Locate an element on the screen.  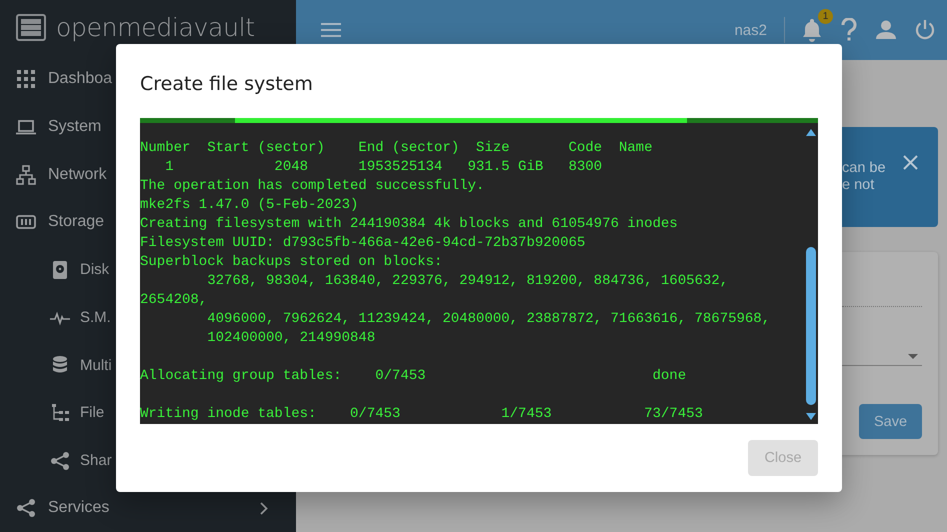
terminal-line: Allocating group tables: 0/7453 done is located at coordinates (414, 376).